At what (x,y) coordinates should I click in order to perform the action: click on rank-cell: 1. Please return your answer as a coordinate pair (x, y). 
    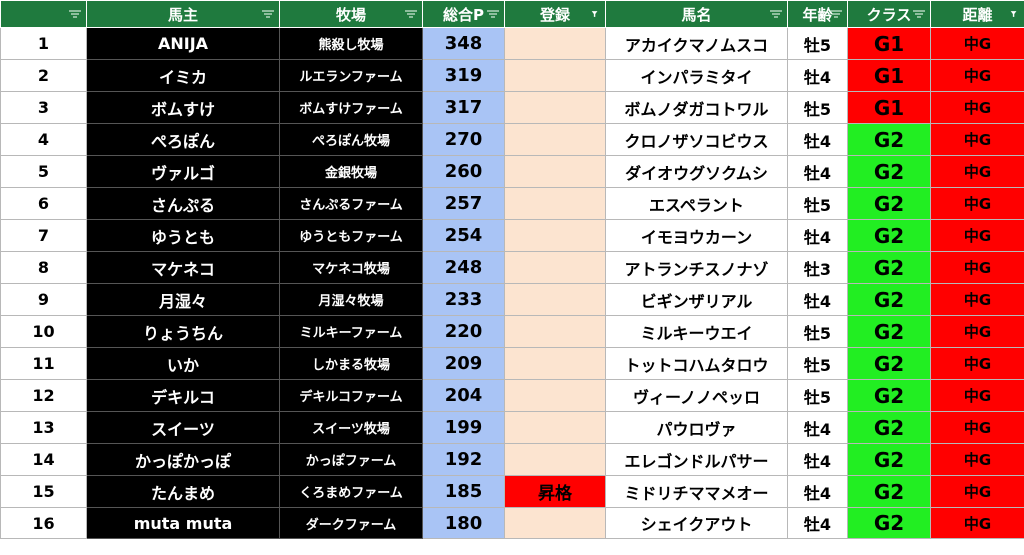
    Looking at the image, I should click on (43, 43).